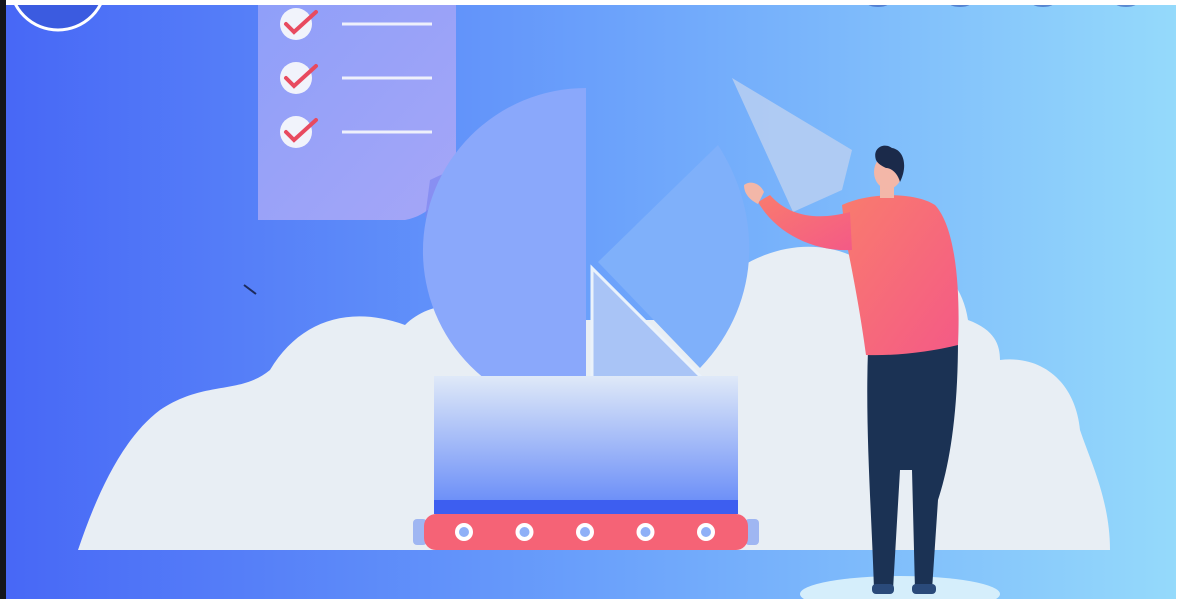  I want to click on frame-left-edge, so click(3, 299).